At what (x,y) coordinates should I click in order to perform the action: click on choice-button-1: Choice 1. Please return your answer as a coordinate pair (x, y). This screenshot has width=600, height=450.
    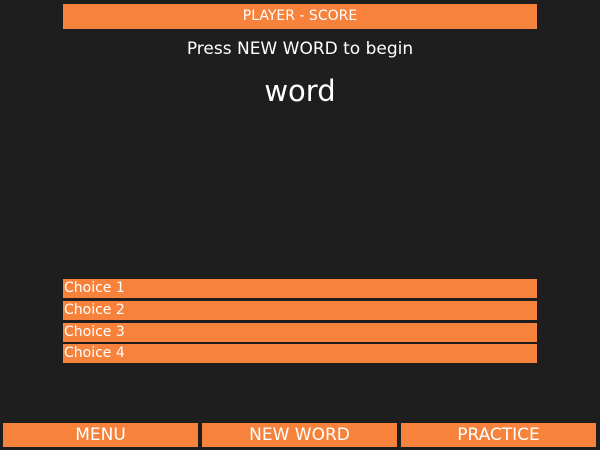
    Looking at the image, I should click on (300, 288).